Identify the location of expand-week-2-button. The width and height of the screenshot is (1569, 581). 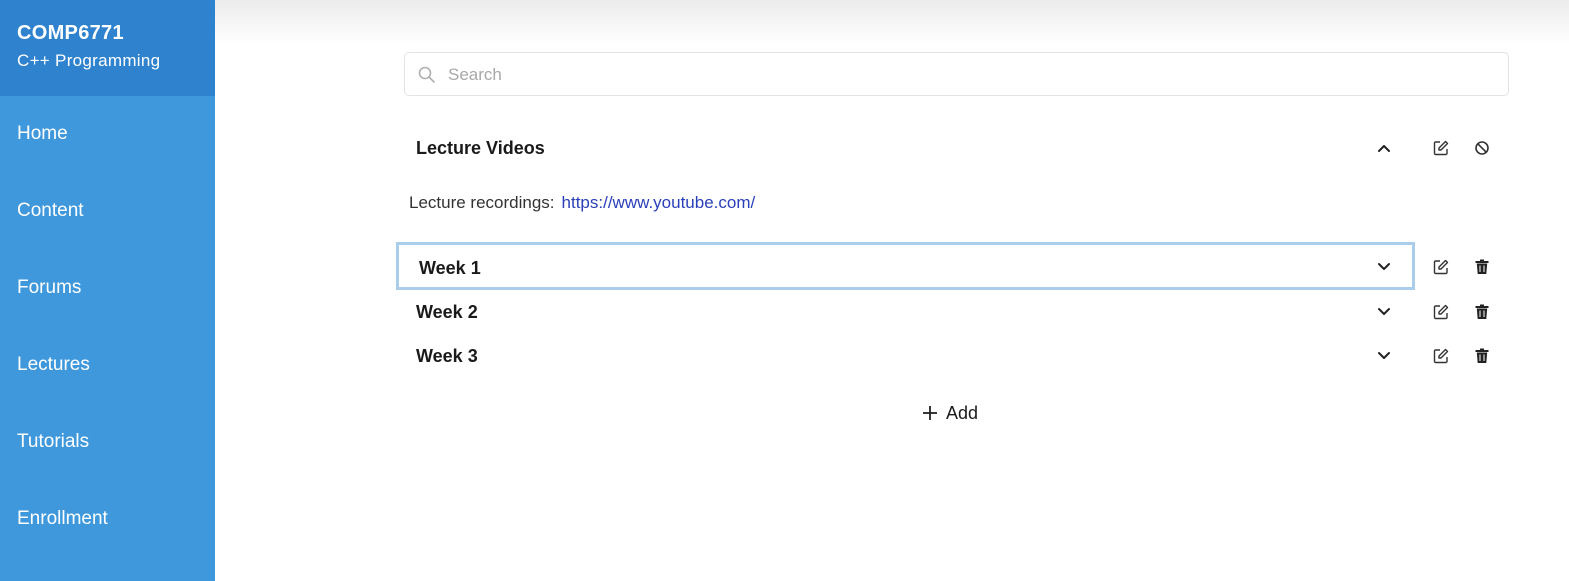
(1384, 312).